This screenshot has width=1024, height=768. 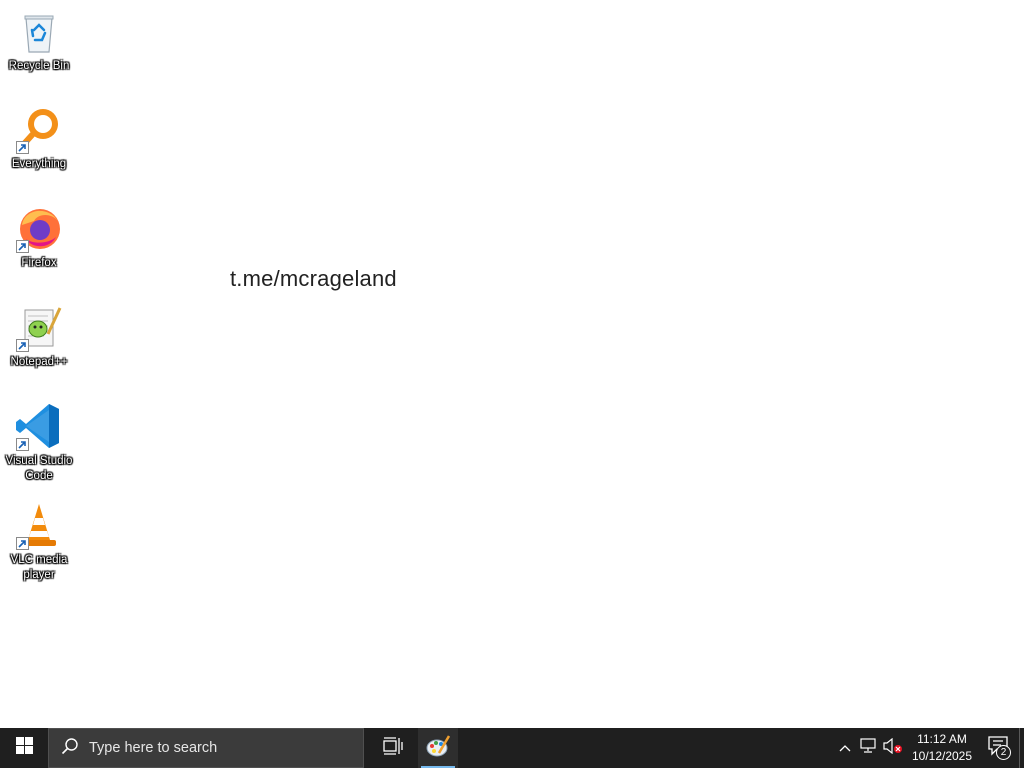 I want to click on start-button, so click(x=24, y=748).